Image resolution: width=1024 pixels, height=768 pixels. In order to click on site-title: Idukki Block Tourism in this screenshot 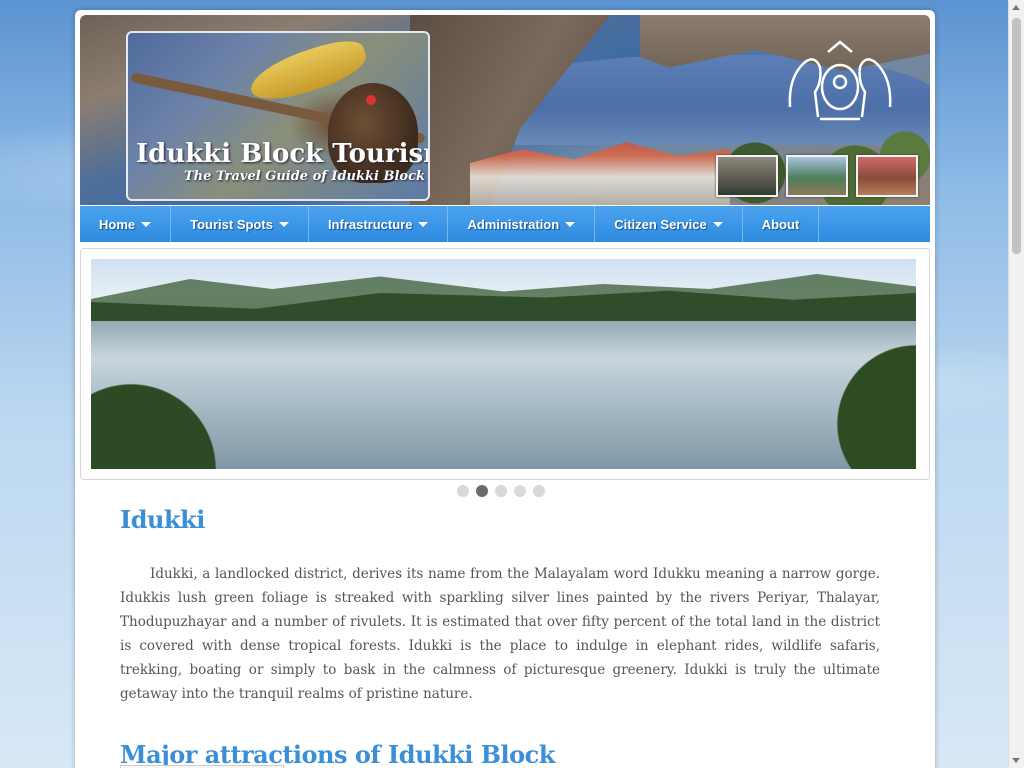, I will do `click(283, 154)`.